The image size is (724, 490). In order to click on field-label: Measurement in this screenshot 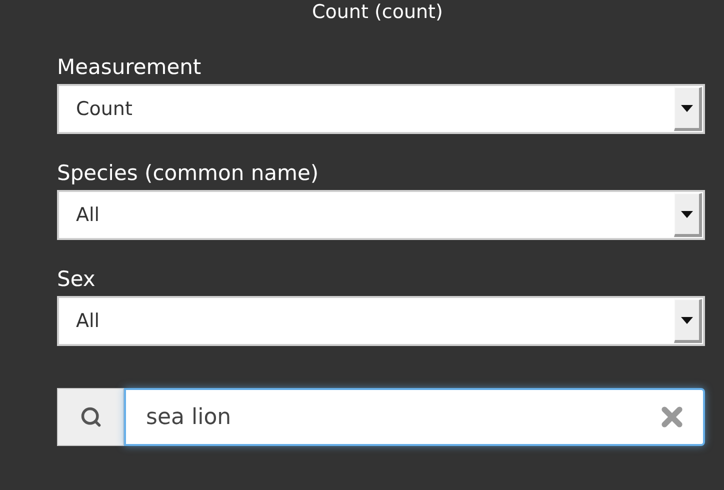, I will do `click(129, 67)`.